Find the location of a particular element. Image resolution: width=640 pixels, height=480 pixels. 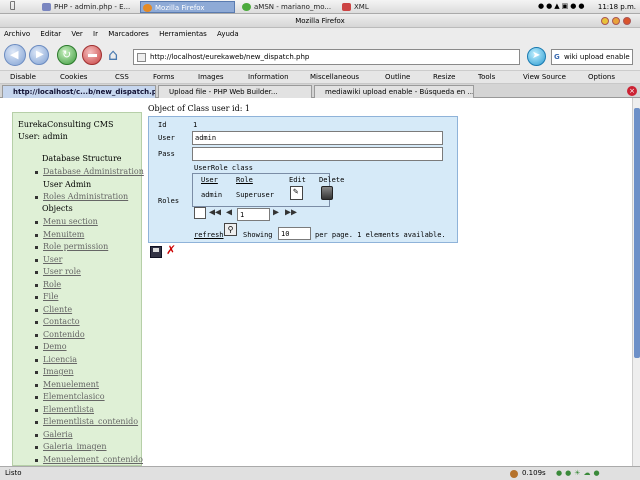

sidebar-item-roles-administration: Roles Administration is located at coordinates (89, 197).